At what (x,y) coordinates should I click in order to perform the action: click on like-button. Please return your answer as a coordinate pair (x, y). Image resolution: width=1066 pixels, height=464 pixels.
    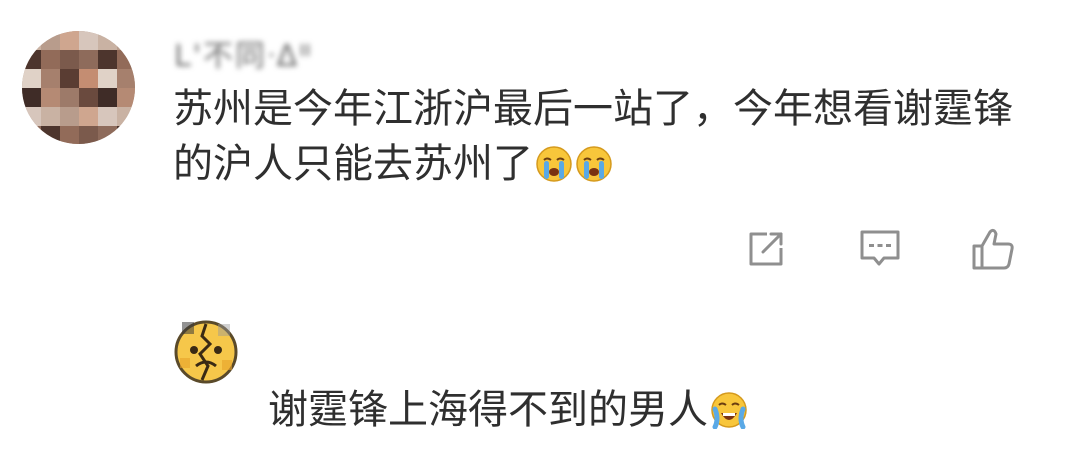
    Looking at the image, I should click on (993, 249).